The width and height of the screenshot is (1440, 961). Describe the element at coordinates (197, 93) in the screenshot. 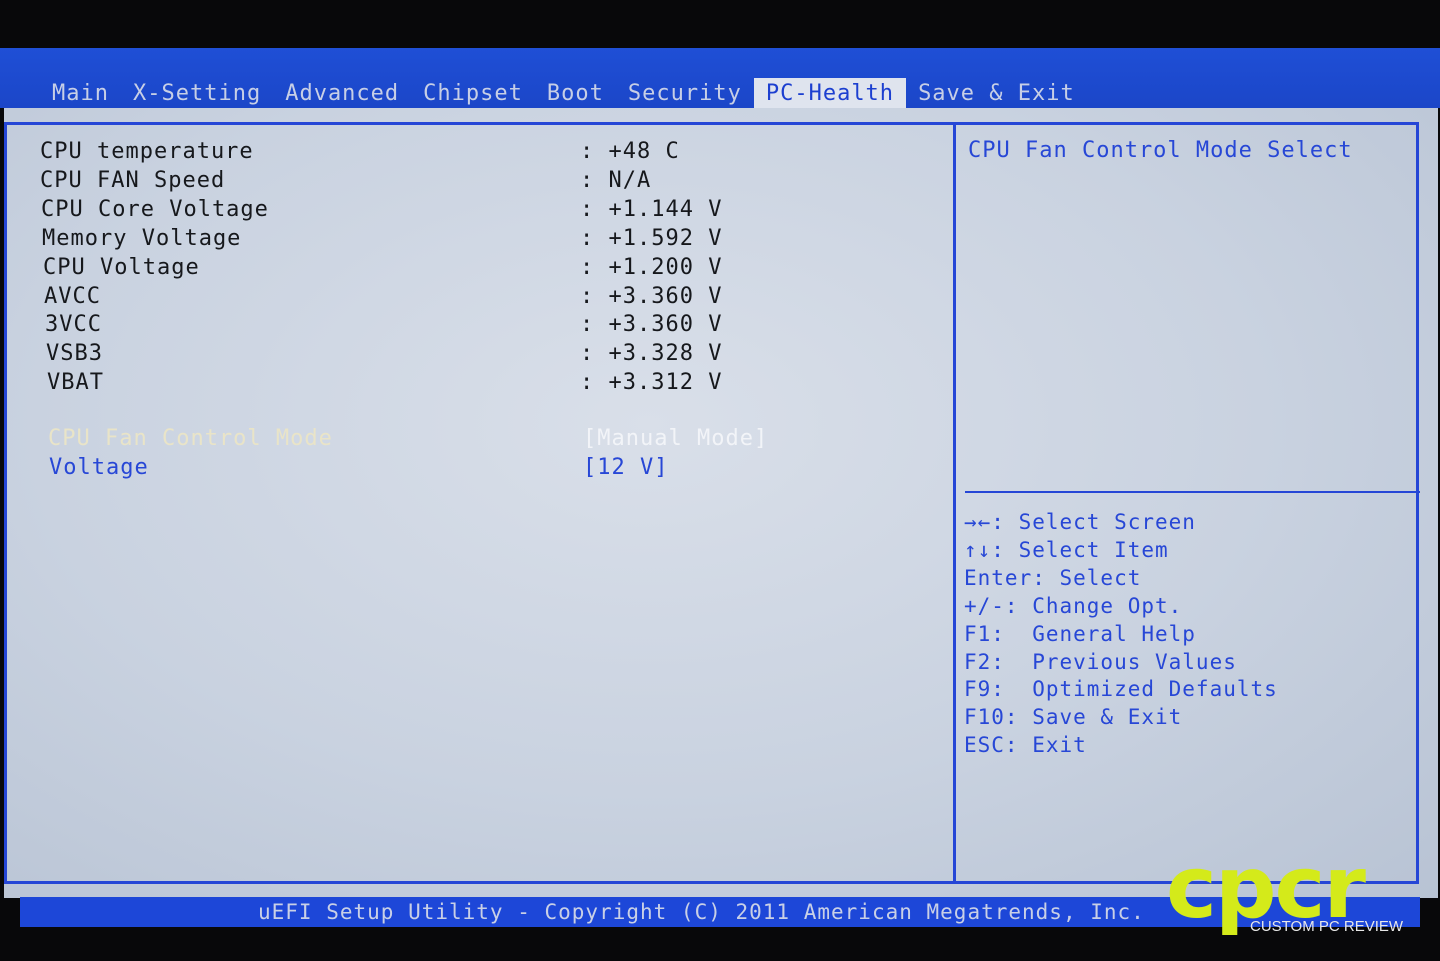

I see `tab-x-setting: X-Setting` at that location.